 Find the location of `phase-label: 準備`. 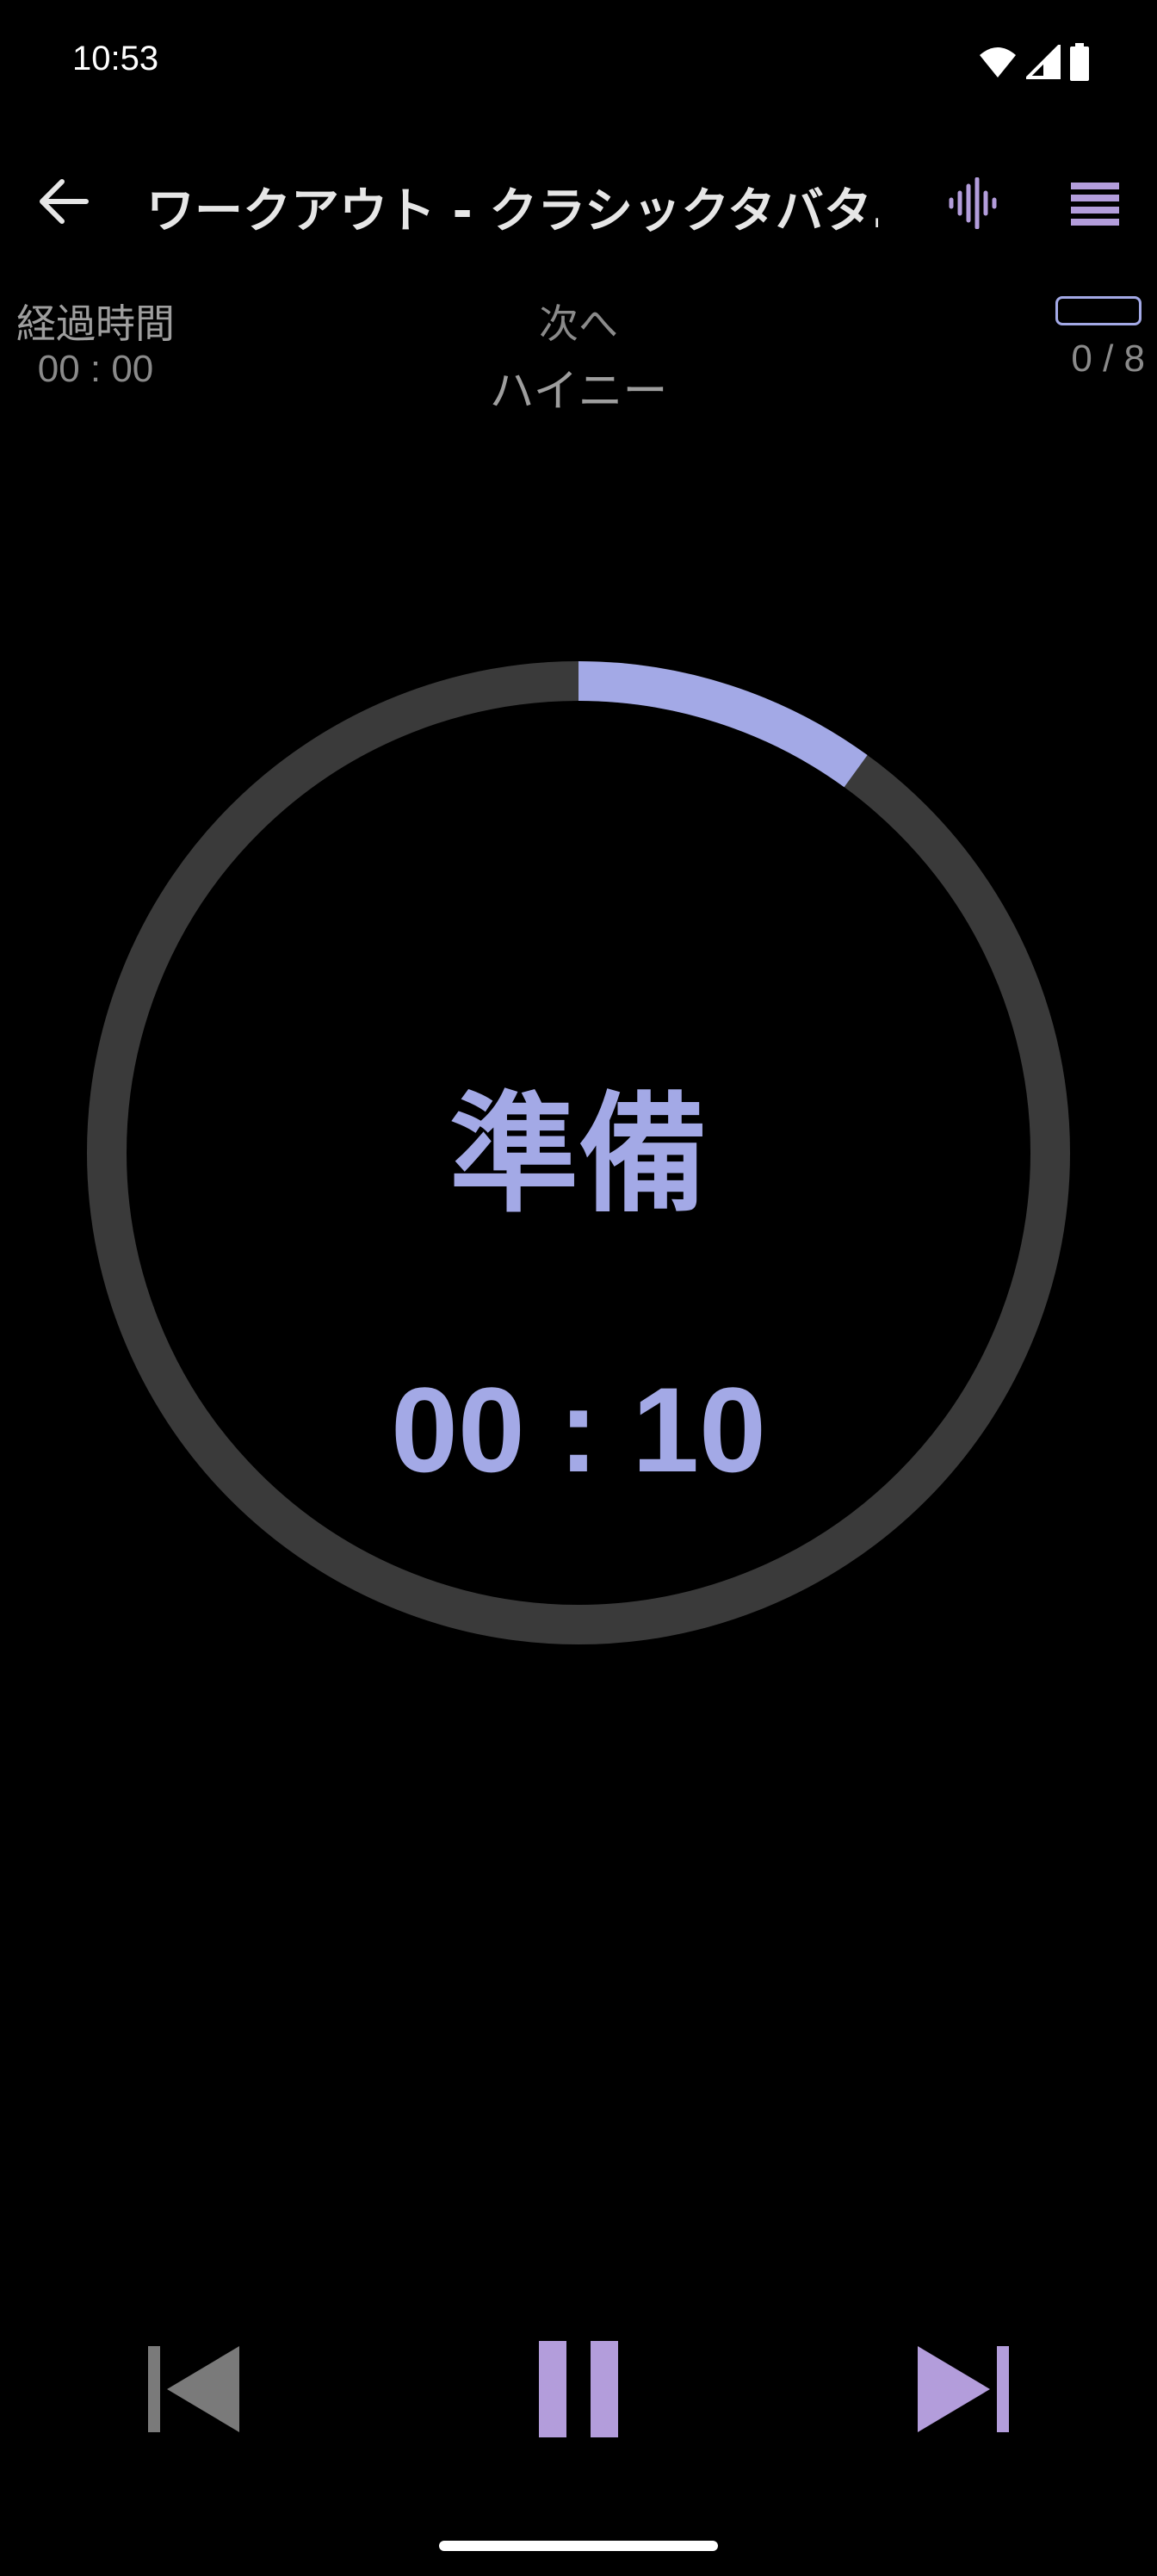

phase-label: 準備 is located at coordinates (579, 1155).